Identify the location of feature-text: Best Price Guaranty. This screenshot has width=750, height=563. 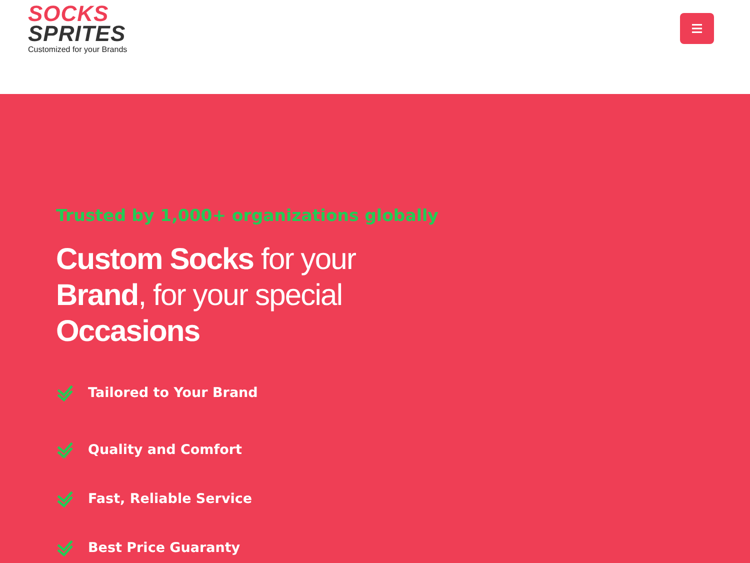
(164, 548).